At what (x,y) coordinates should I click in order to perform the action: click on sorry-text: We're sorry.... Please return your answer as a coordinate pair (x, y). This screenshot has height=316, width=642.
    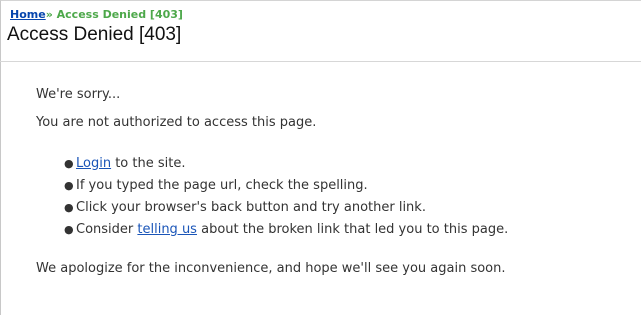
    Looking at the image, I should click on (78, 94).